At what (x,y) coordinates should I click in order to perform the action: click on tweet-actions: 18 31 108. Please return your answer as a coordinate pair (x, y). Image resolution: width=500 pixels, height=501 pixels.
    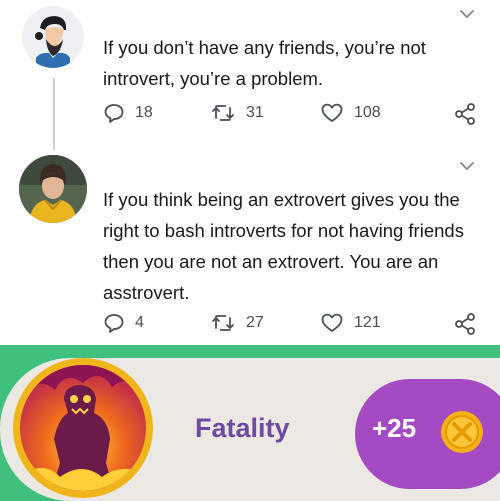
    Looking at the image, I should click on (293, 114).